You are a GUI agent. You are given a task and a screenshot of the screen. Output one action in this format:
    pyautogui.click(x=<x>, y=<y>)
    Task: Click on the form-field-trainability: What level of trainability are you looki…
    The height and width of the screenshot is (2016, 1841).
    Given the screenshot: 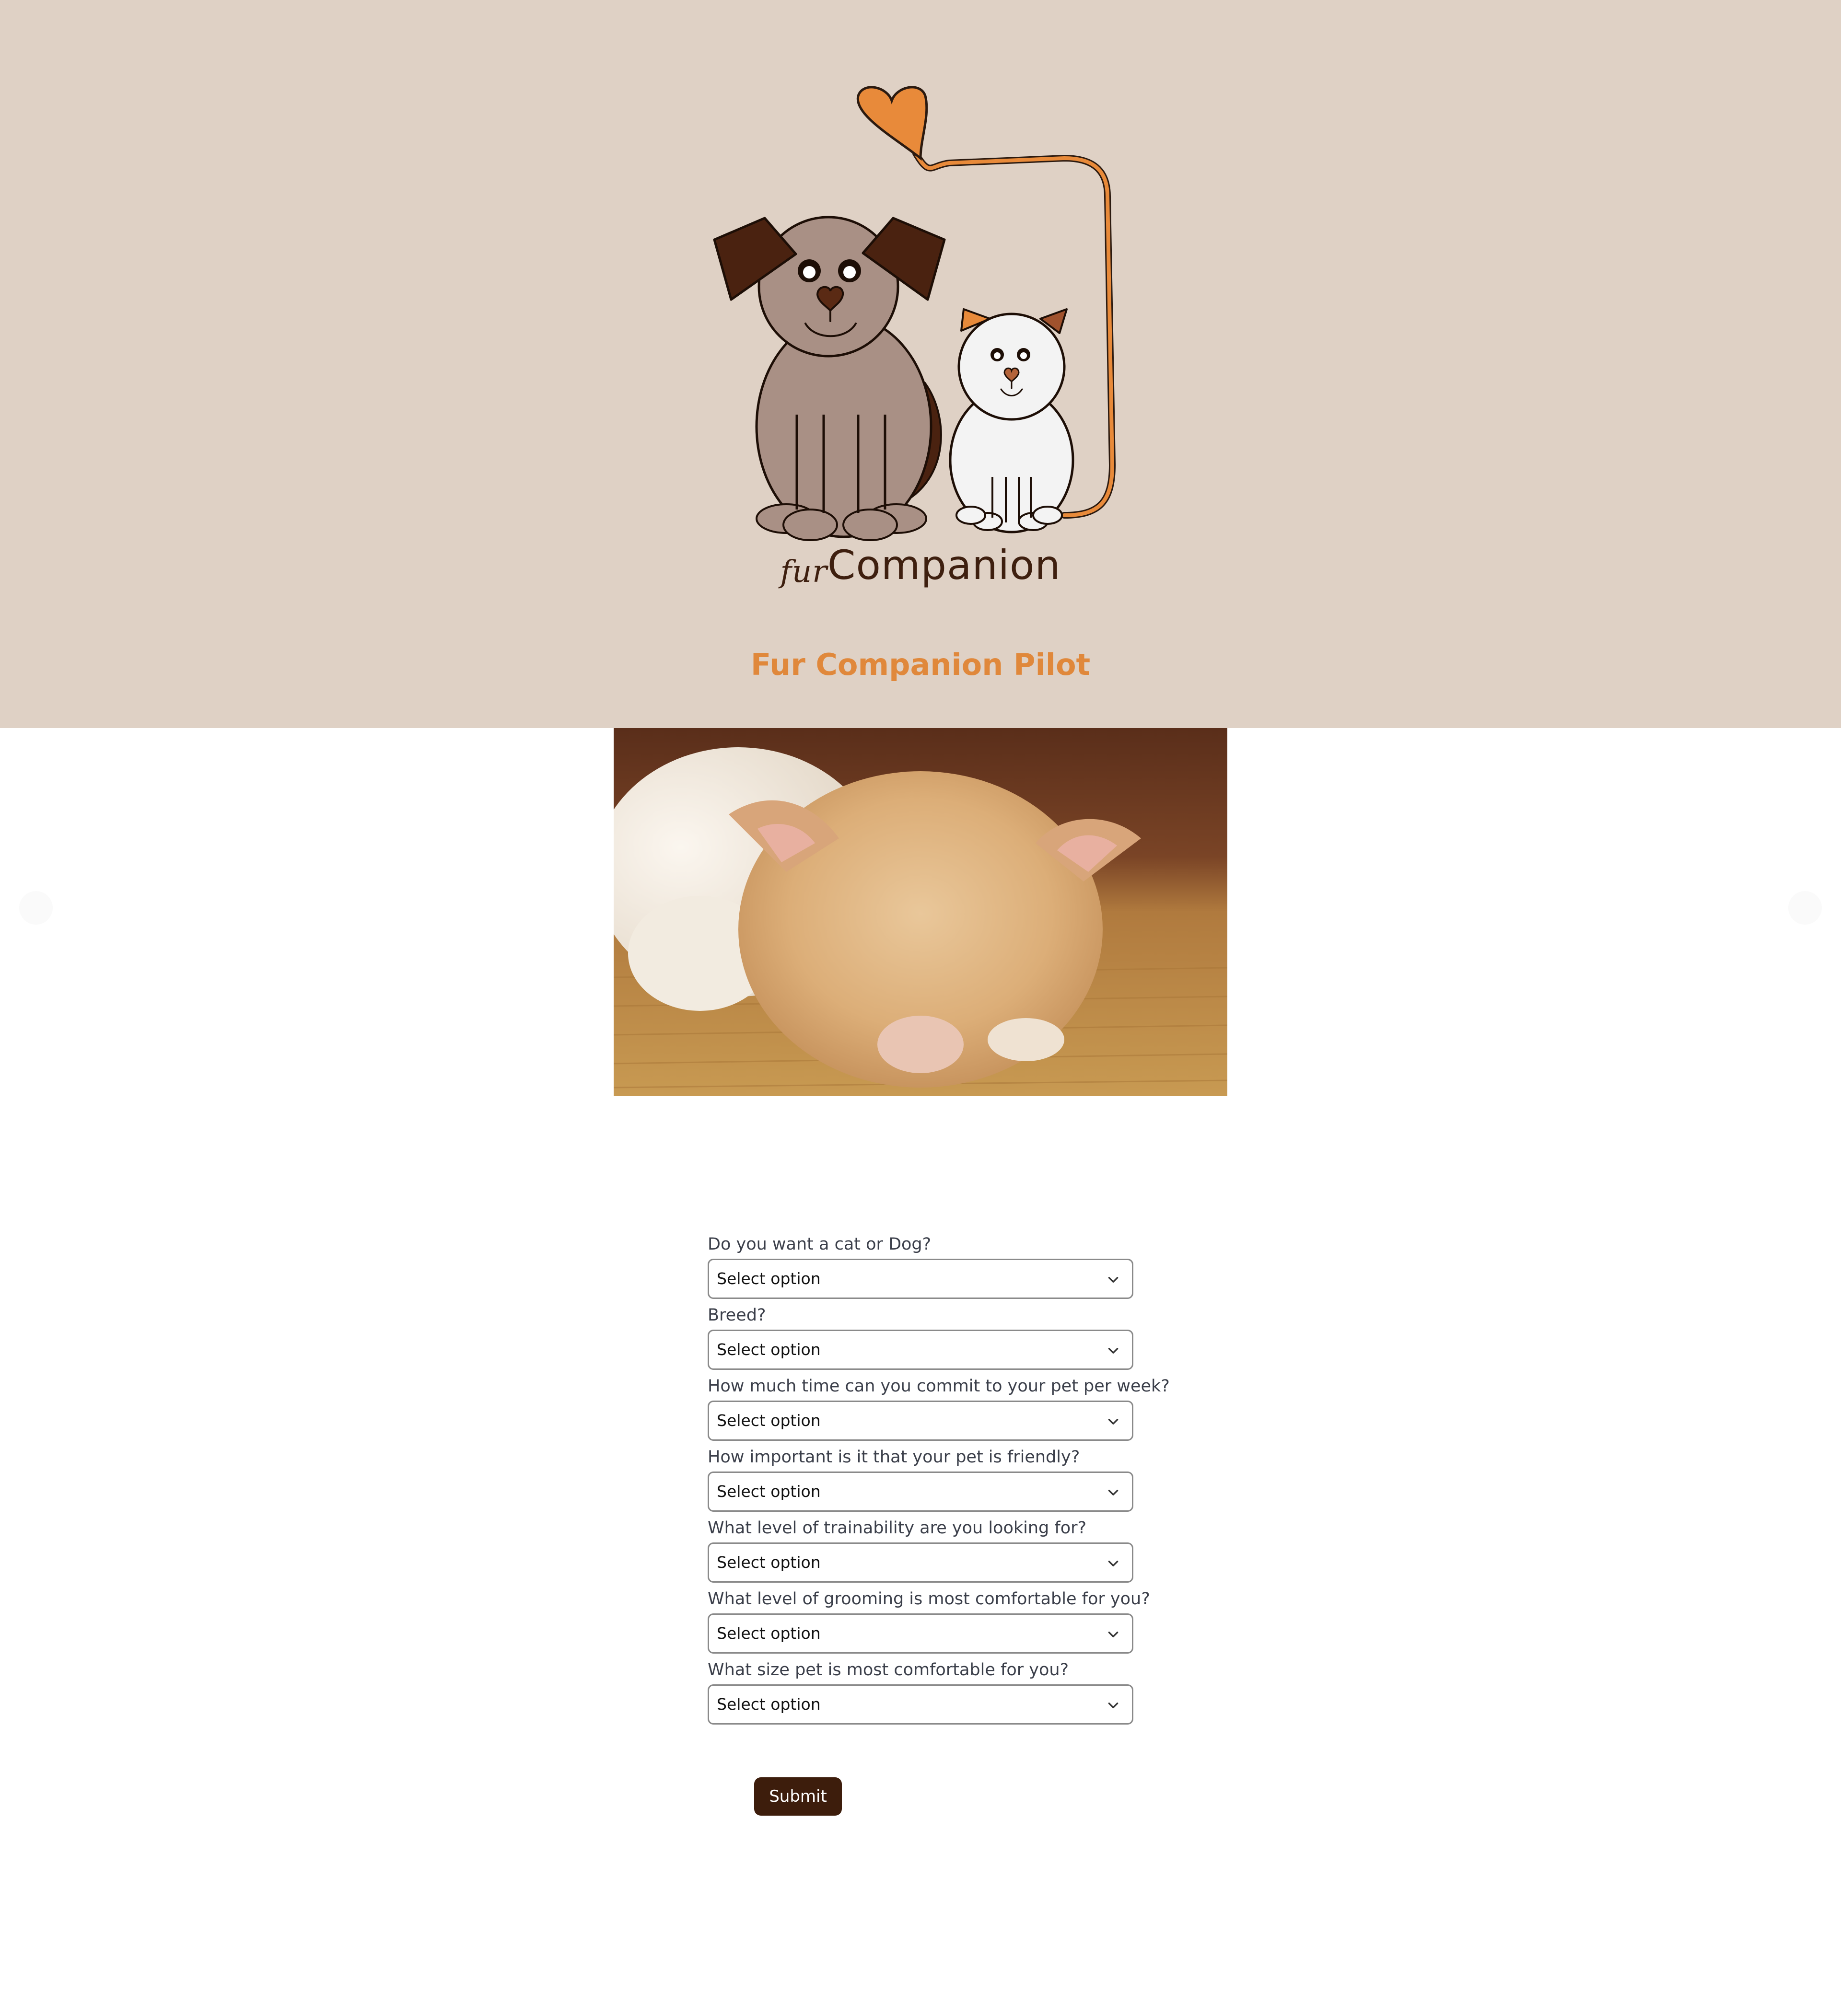 What is the action you would take?
    pyautogui.click(x=921, y=1551)
    